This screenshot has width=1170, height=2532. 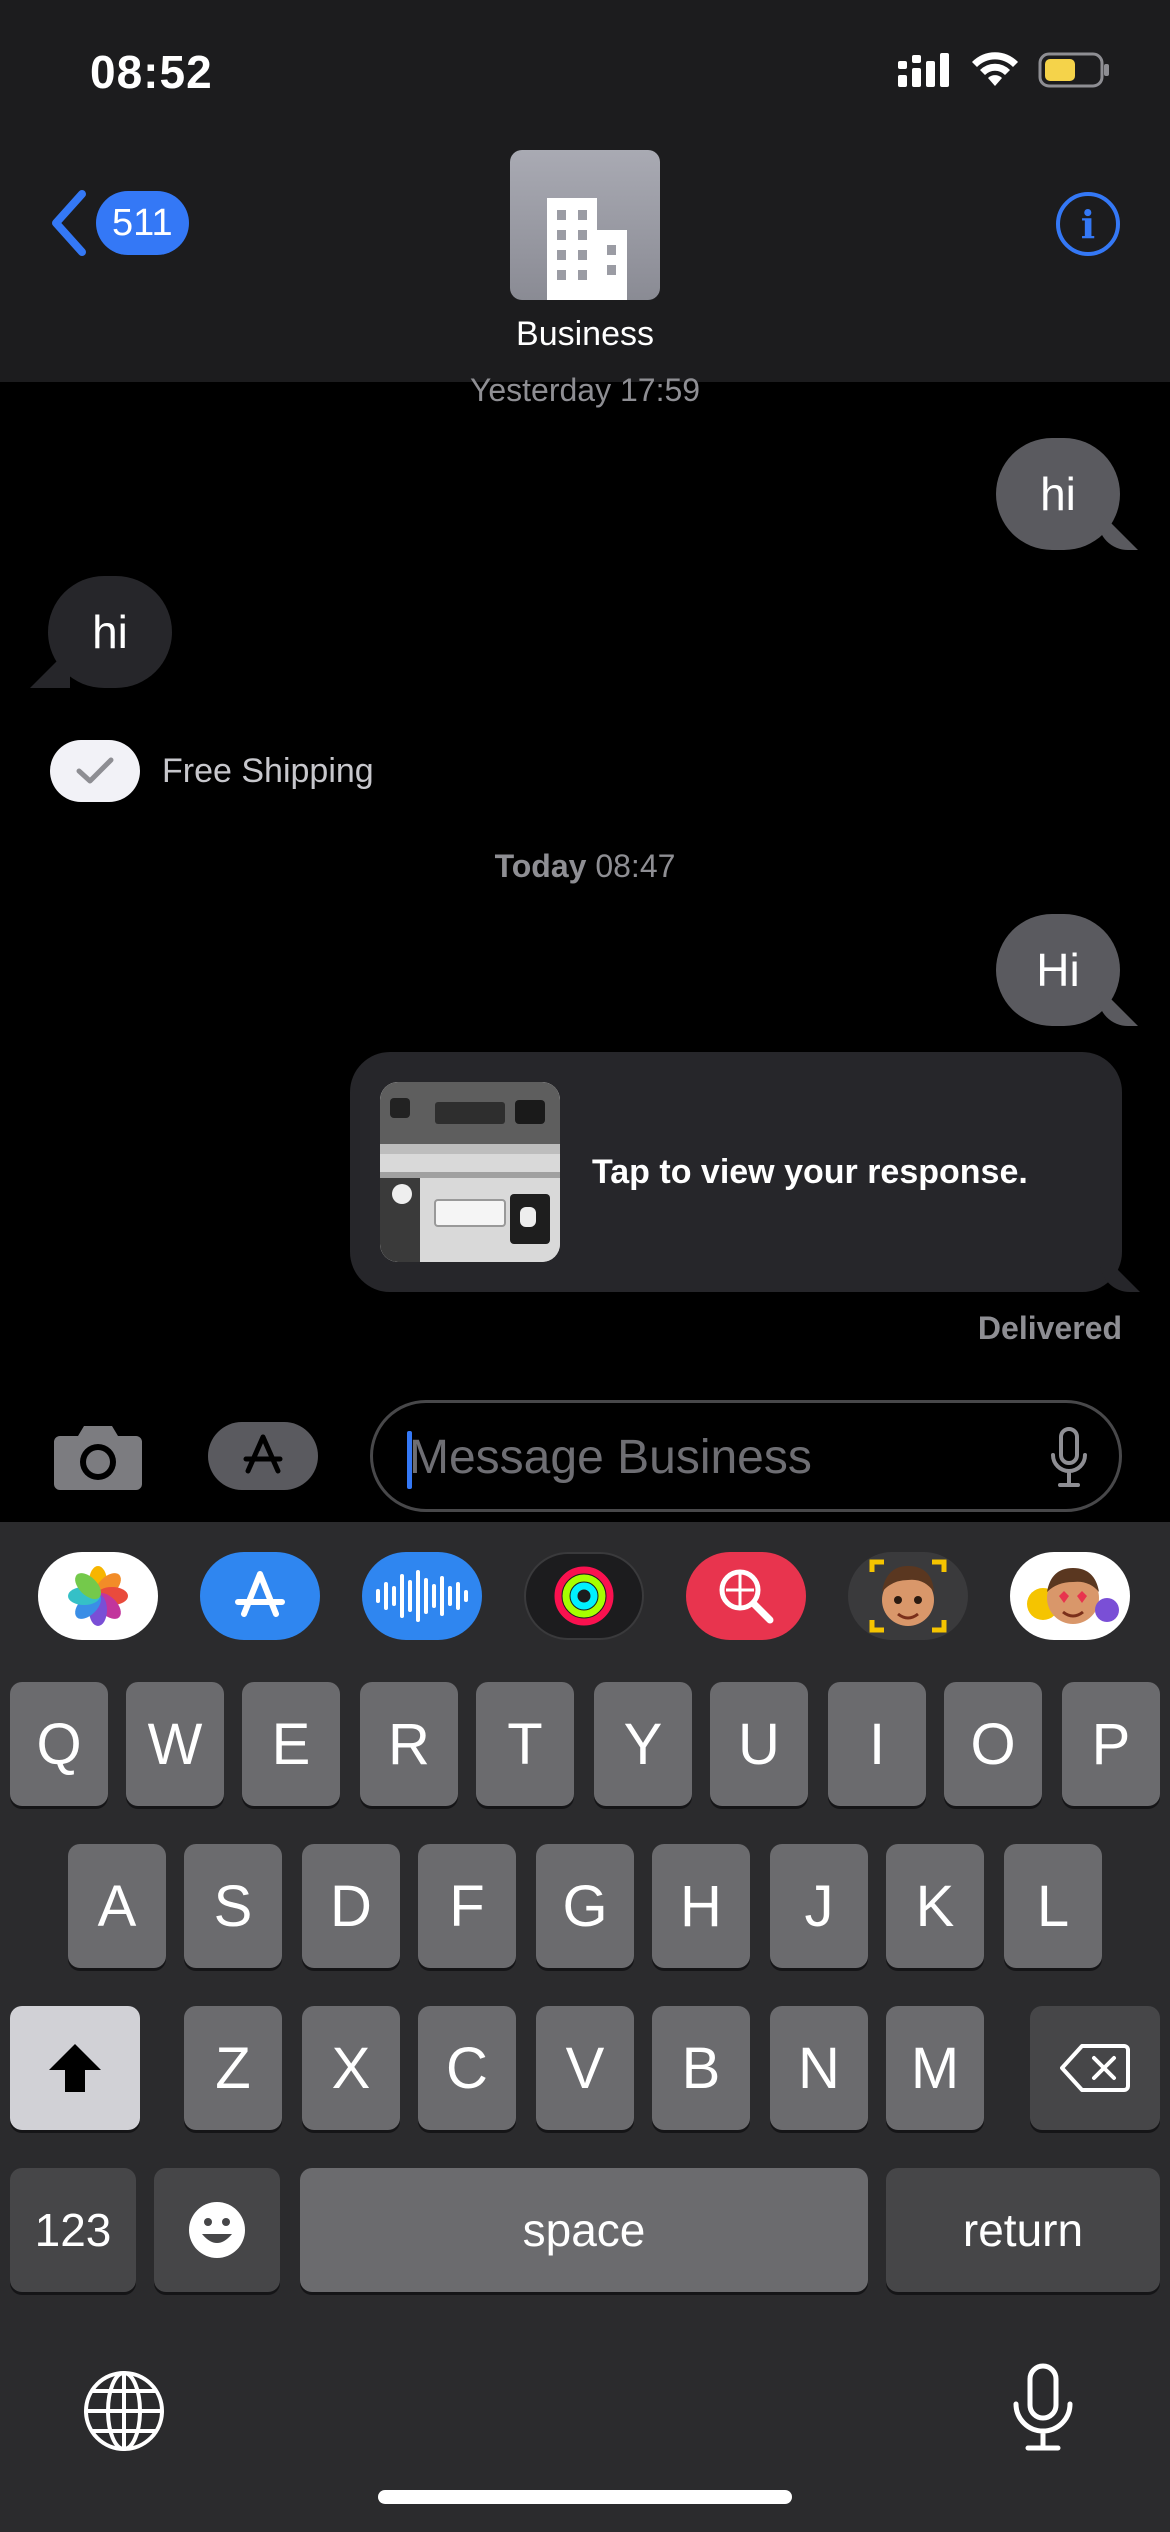 I want to click on emoji-smiley-icon, so click(x=217, y=2230).